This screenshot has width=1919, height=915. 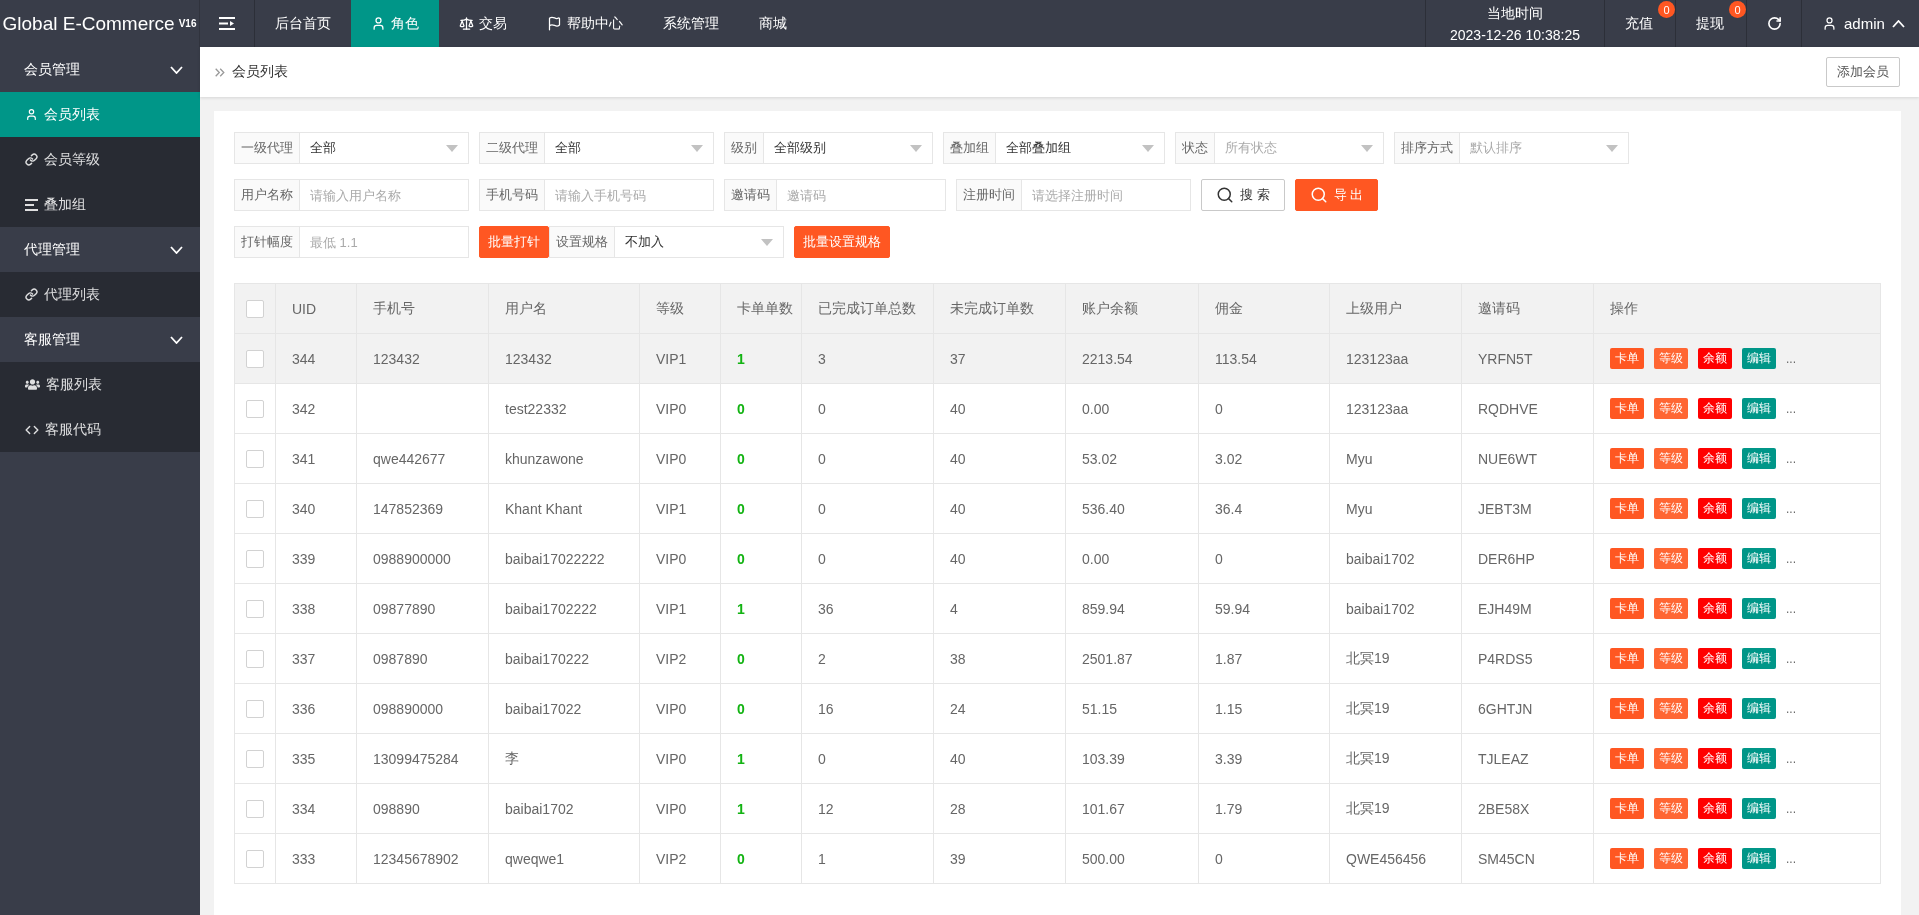 I want to click on select-field: 默认排序, so click(x=1544, y=148).